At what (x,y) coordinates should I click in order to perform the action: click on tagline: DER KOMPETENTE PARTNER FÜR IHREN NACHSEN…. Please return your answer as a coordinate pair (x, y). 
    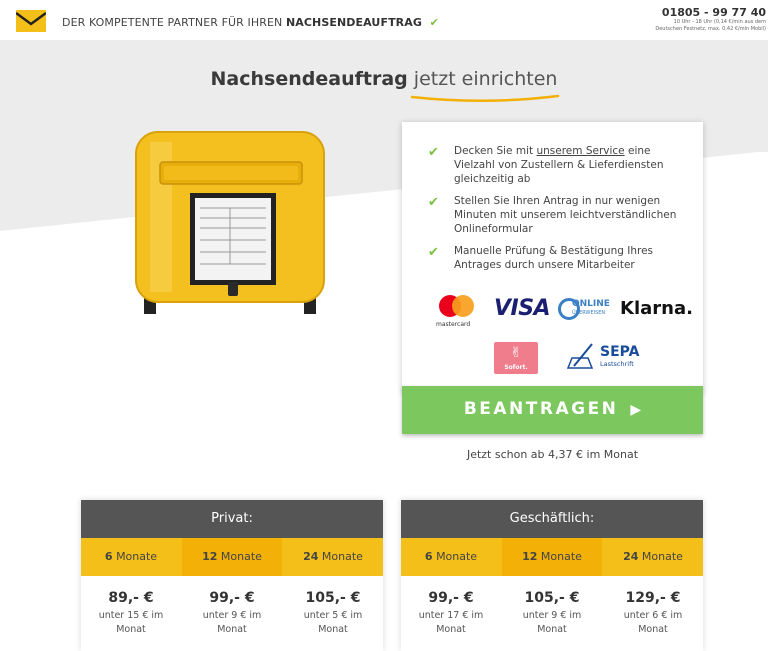
    Looking at the image, I should click on (250, 22).